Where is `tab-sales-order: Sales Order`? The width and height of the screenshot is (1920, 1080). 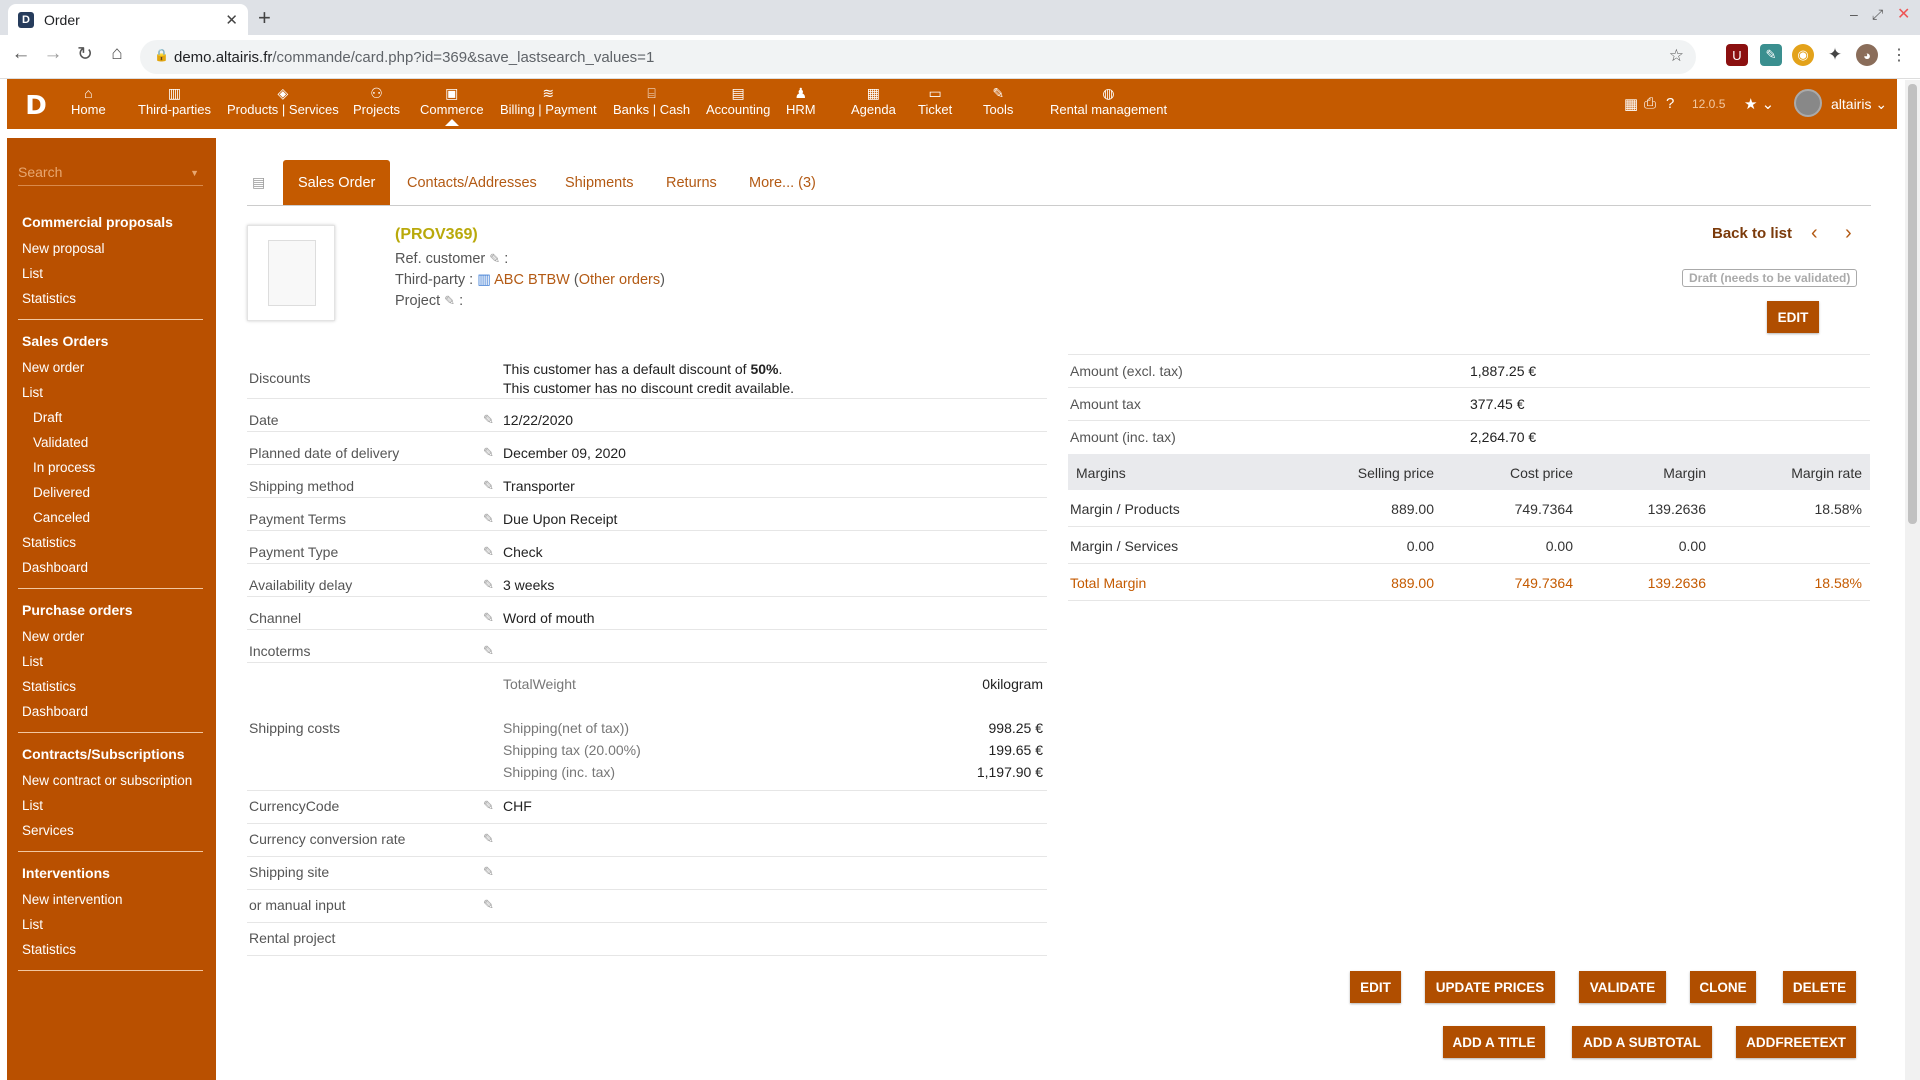 tab-sales-order: Sales Order is located at coordinates (337, 183).